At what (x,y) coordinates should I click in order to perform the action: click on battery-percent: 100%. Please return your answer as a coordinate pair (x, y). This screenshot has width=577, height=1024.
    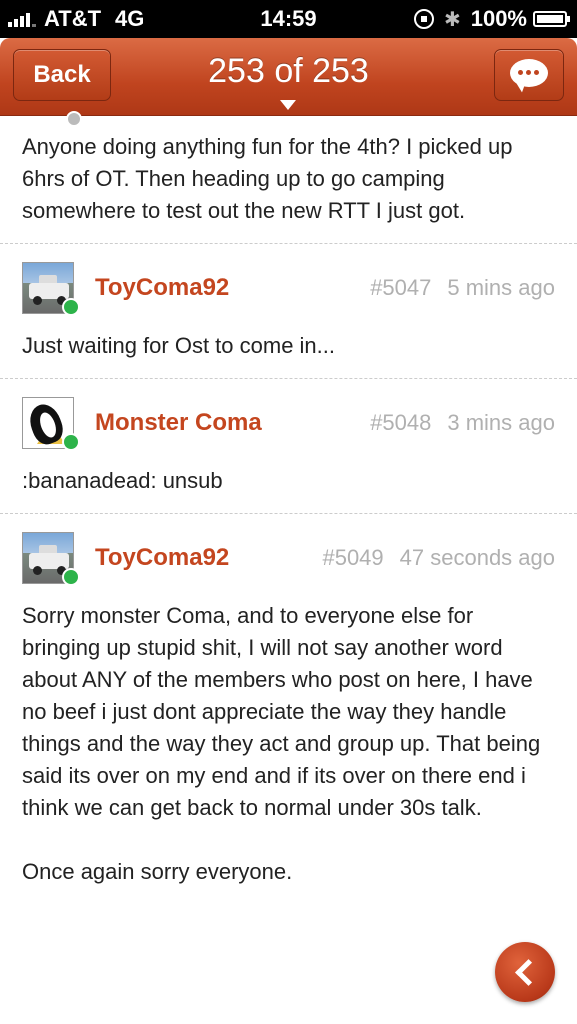
    Looking at the image, I should click on (498, 18).